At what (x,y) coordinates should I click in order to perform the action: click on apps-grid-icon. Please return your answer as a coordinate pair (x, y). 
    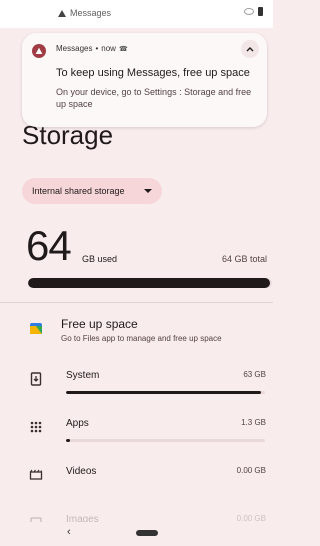
    Looking at the image, I should click on (36, 427).